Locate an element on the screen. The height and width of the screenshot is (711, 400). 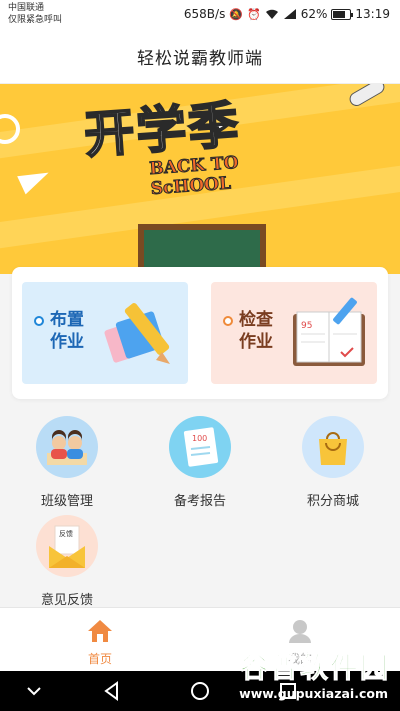
page-title: 轻松说霸教师端 is located at coordinates (200, 59).